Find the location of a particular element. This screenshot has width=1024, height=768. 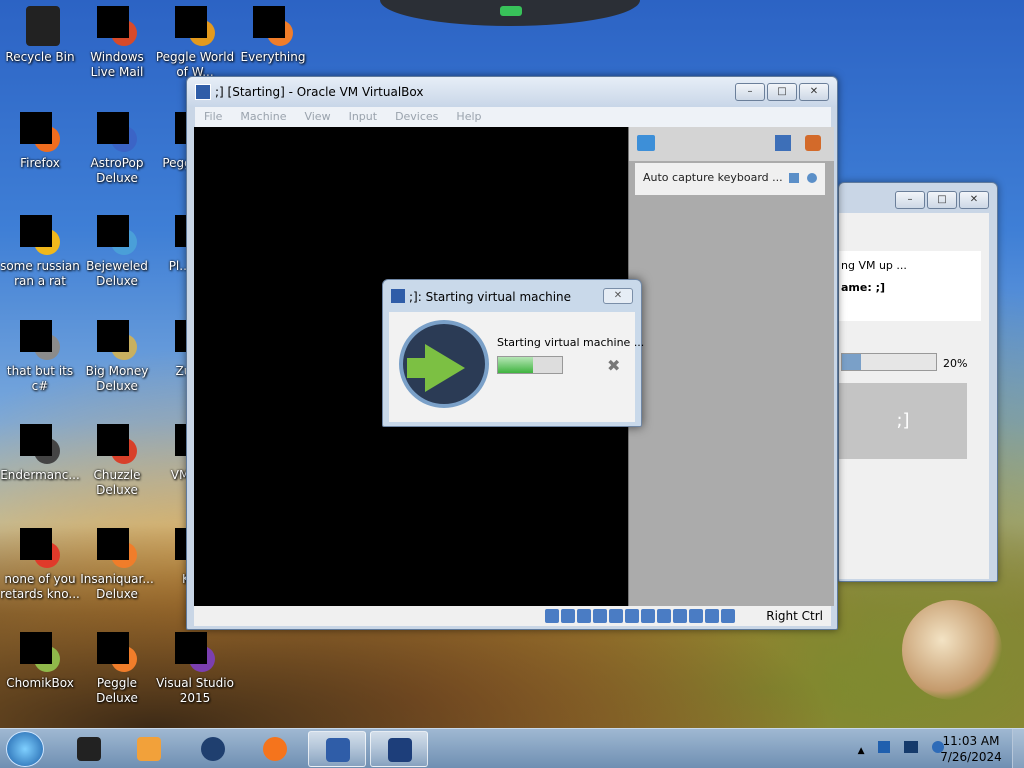

firefox-icon is located at coordinates (275, 749).